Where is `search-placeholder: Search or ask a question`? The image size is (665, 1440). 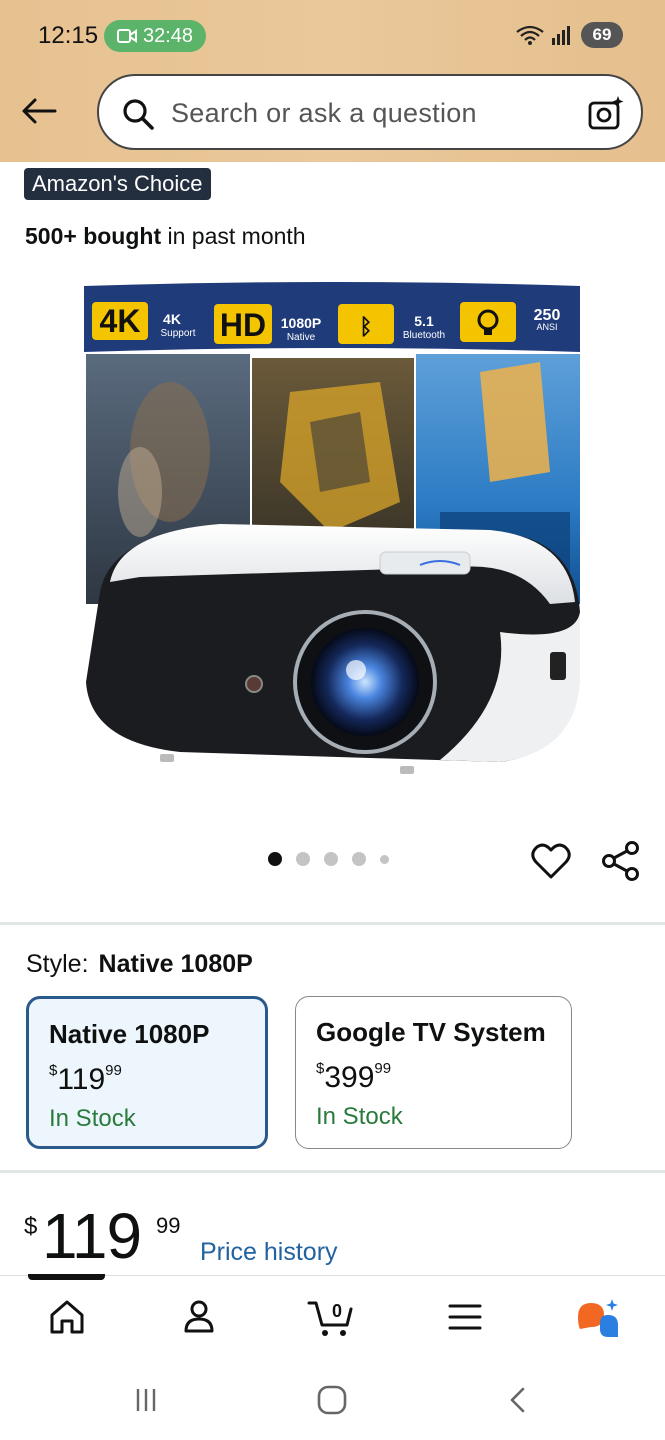
search-placeholder: Search or ask a question is located at coordinates (324, 113).